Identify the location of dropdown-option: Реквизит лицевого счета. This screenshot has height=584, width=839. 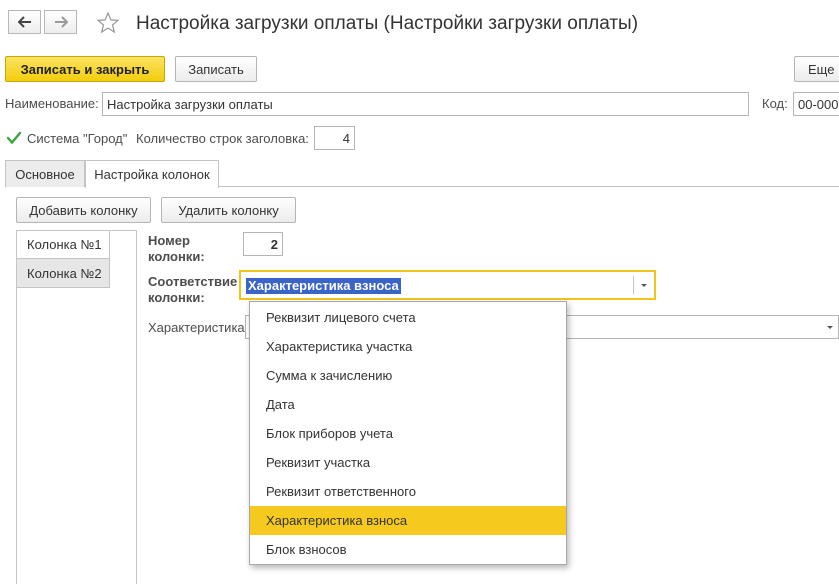
(408, 317).